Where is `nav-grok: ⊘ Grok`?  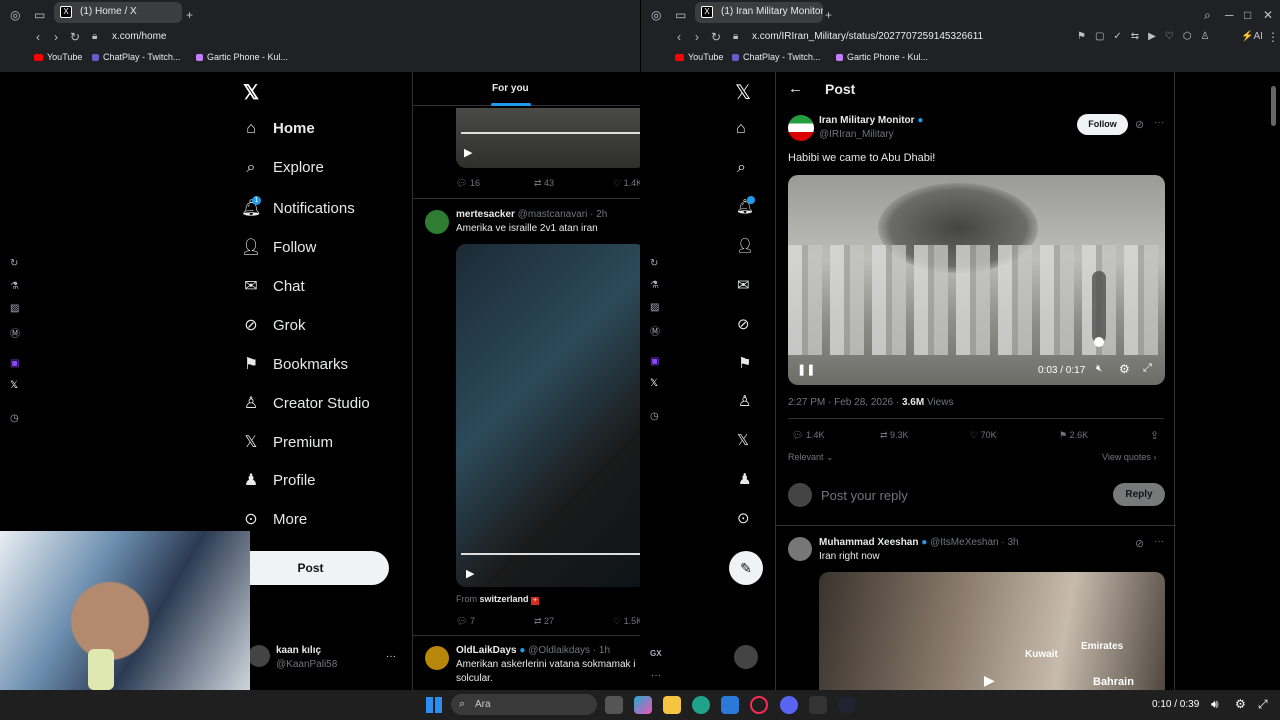 nav-grok: ⊘ Grok is located at coordinates (273, 328).